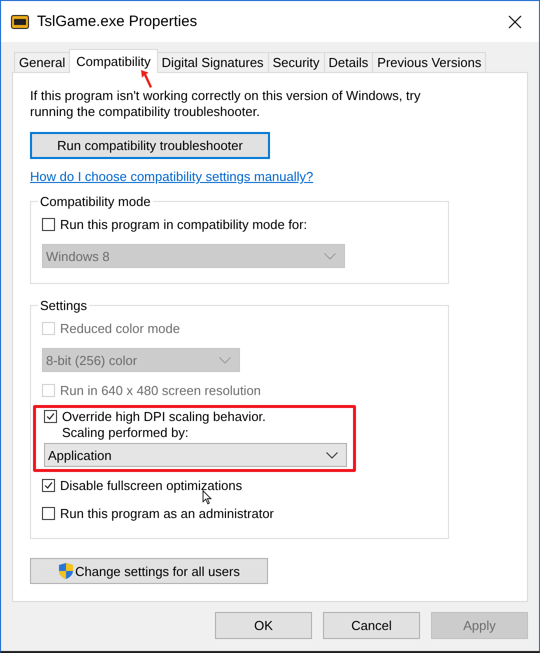 This screenshot has height=653, width=540. Describe the element at coordinates (172, 176) in the screenshot. I see `help-link: How do I choose compatibility settings manually?` at that location.